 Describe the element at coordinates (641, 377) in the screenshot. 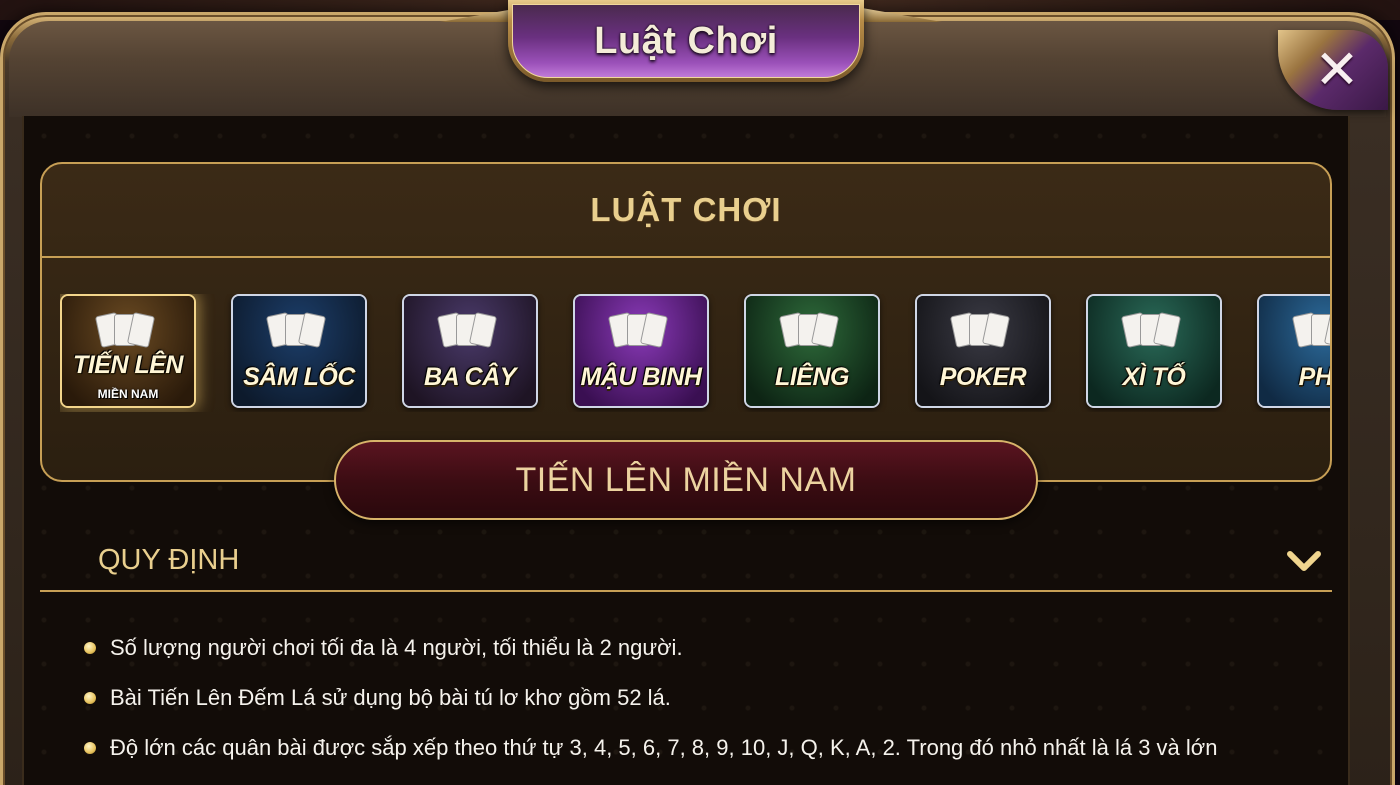

I see `game-tile-label: MẬU BINH` at that location.